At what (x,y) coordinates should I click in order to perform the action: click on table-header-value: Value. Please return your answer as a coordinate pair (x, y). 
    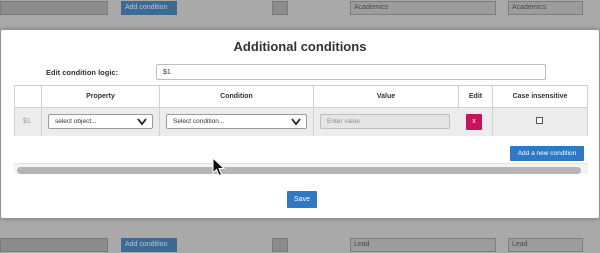
    Looking at the image, I should click on (386, 97).